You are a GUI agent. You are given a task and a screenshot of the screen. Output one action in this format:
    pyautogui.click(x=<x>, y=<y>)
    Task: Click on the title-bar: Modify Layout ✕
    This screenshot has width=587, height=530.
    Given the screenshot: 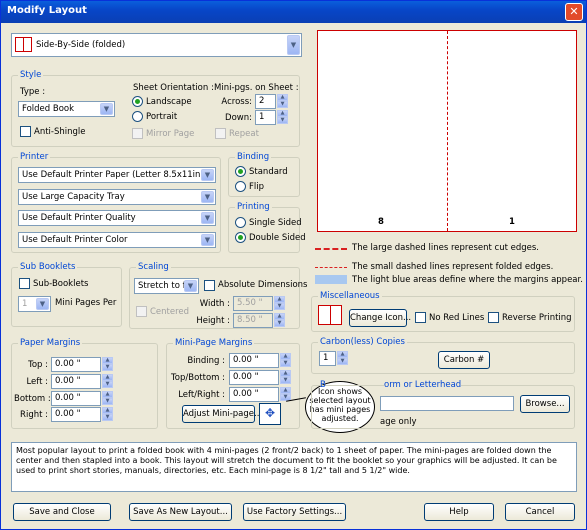 What is the action you would take?
    pyautogui.click(x=293, y=12)
    